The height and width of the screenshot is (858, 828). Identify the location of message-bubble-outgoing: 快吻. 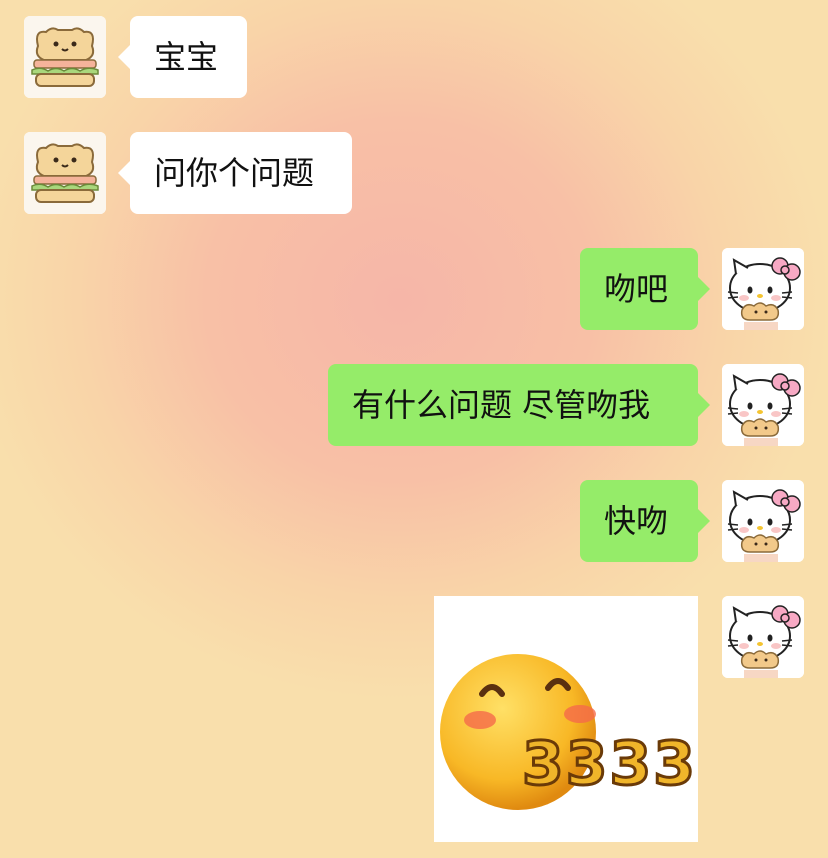
(645, 521).